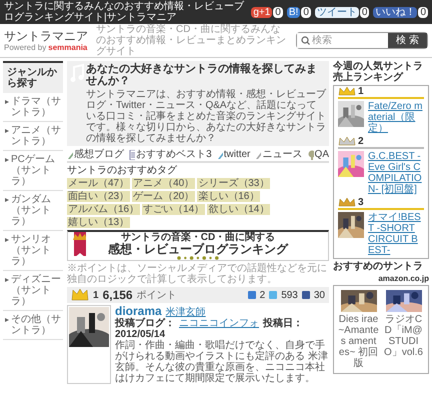 This screenshot has height=400, width=432. Describe the element at coordinates (233, 154) in the screenshot. I see `nav-link: twitter` at that location.